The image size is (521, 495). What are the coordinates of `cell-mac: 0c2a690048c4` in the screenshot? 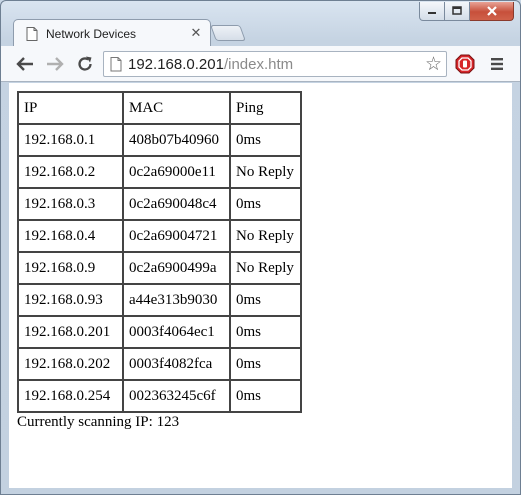 It's located at (176, 204).